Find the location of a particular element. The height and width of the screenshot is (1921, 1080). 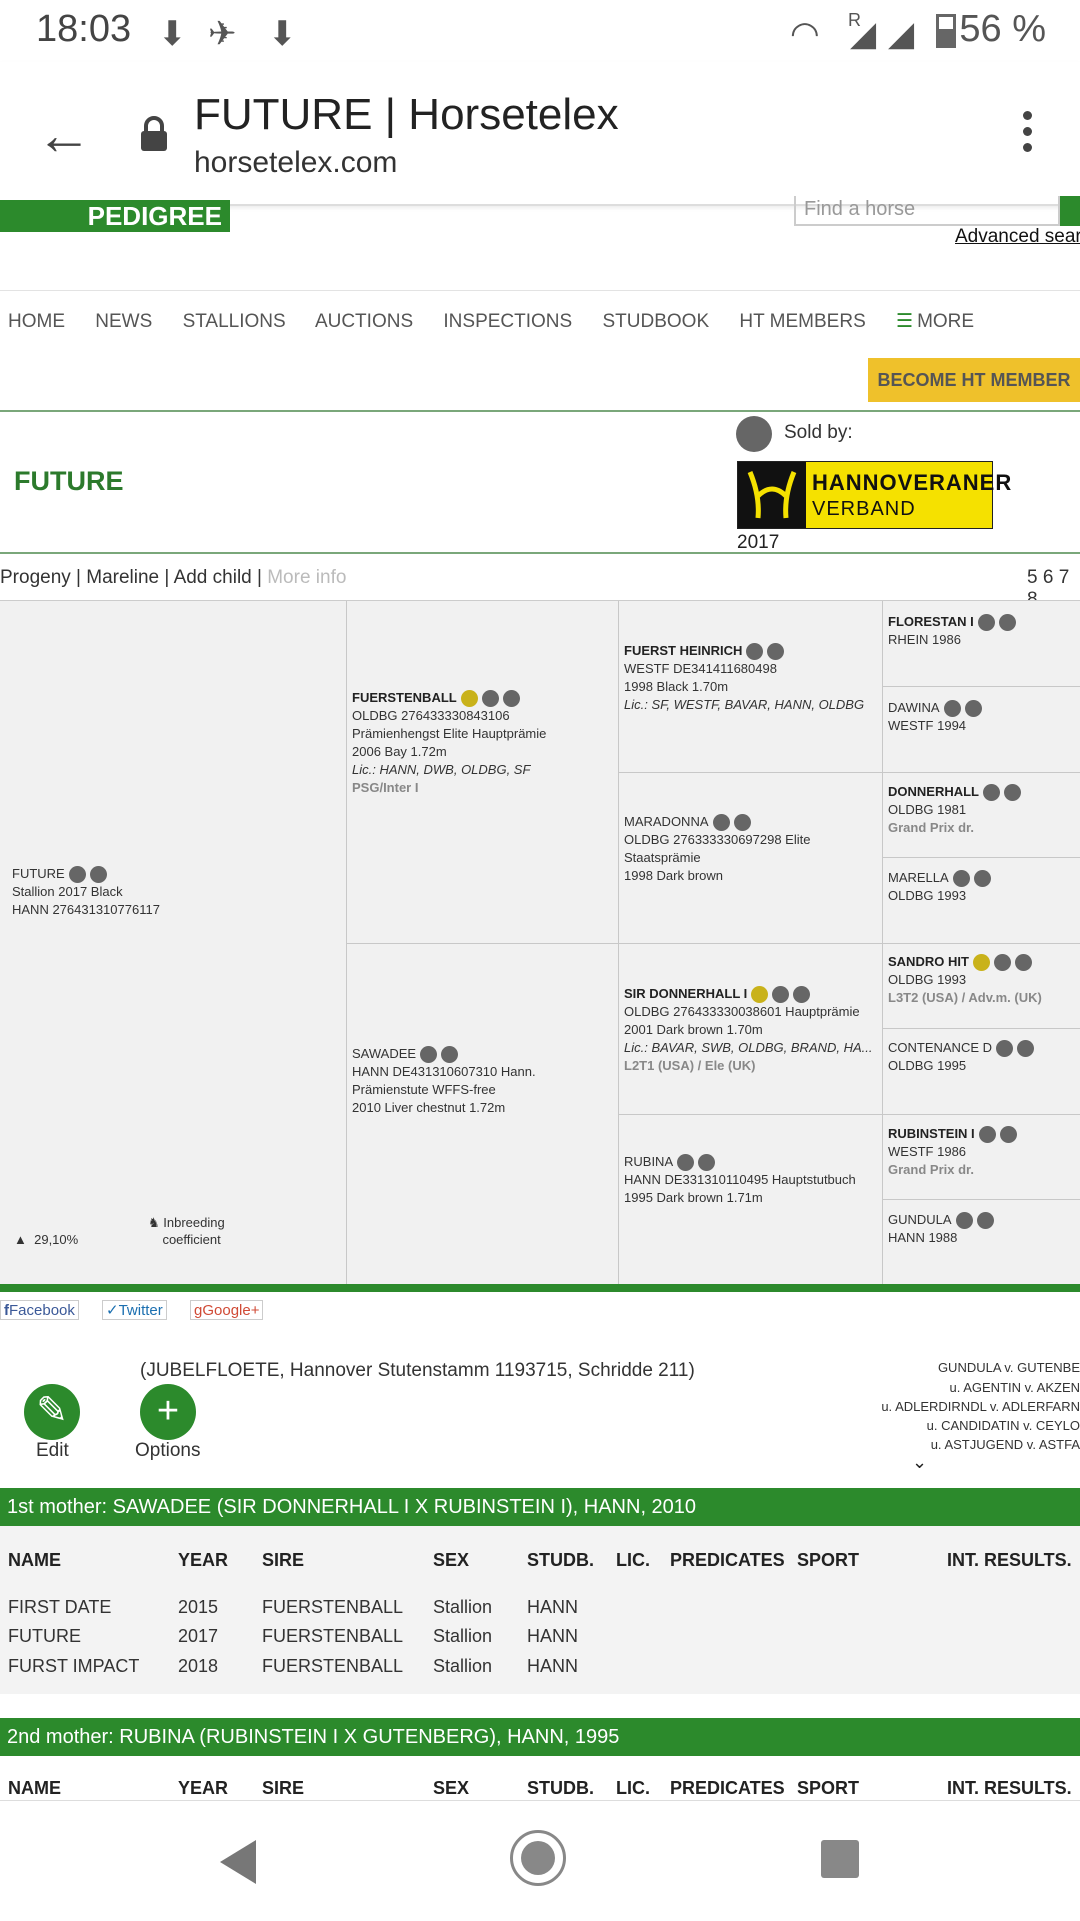

nav-studbook: STUDBOOK is located at coordinates (656, 321).